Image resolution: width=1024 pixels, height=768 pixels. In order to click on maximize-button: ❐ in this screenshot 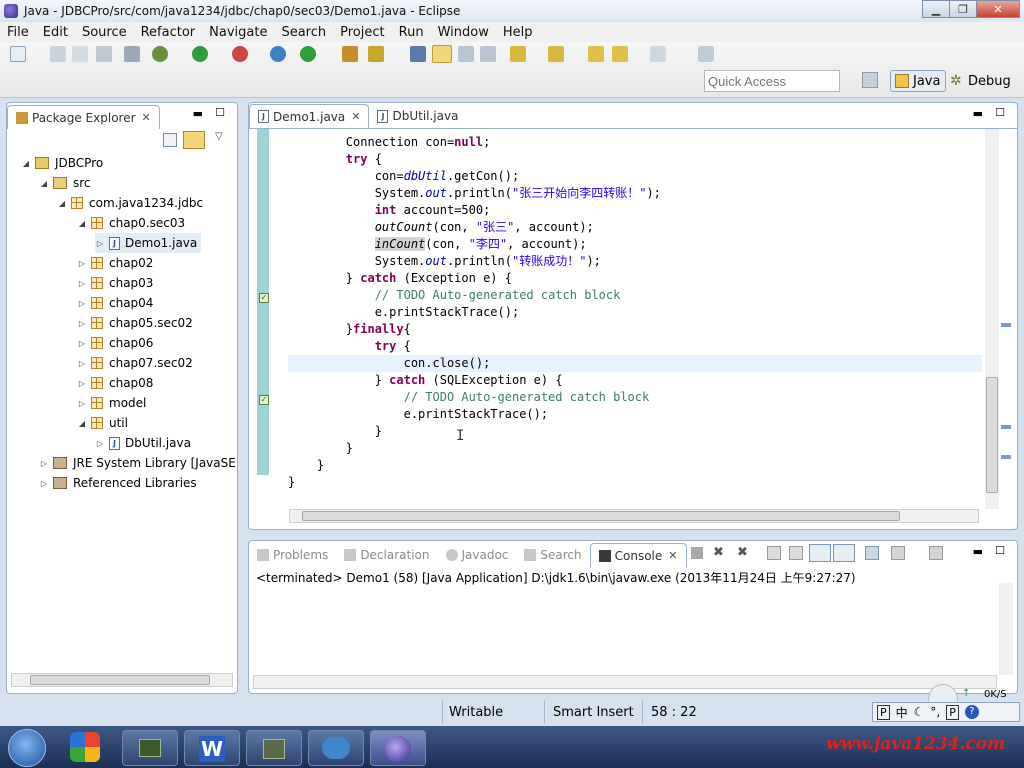, I will do `click(963, 9)`.